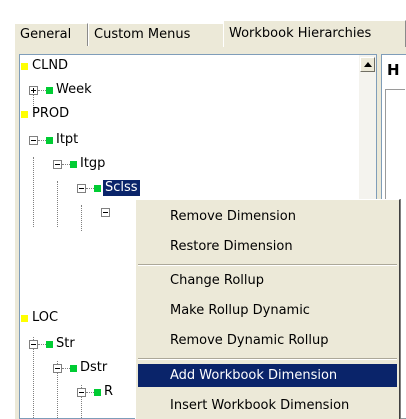 The image size is (406, 419). I want to click on arrow-up-icon, so click(368, 64).